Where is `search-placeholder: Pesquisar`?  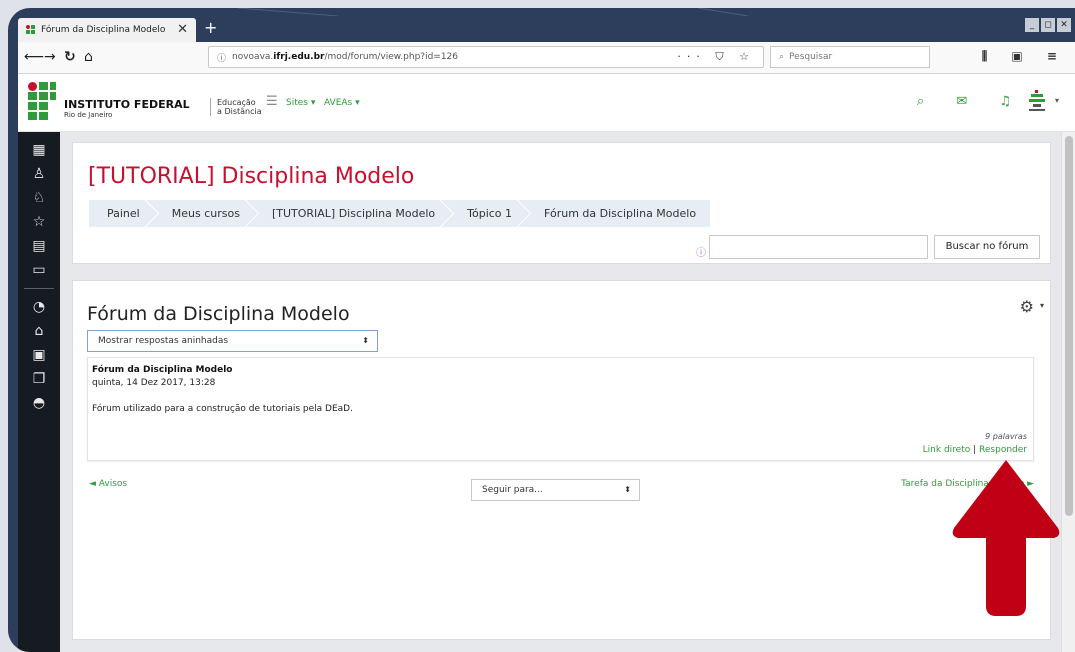
search-placeholder: Pesquisar is located at coordinates (811, 57).